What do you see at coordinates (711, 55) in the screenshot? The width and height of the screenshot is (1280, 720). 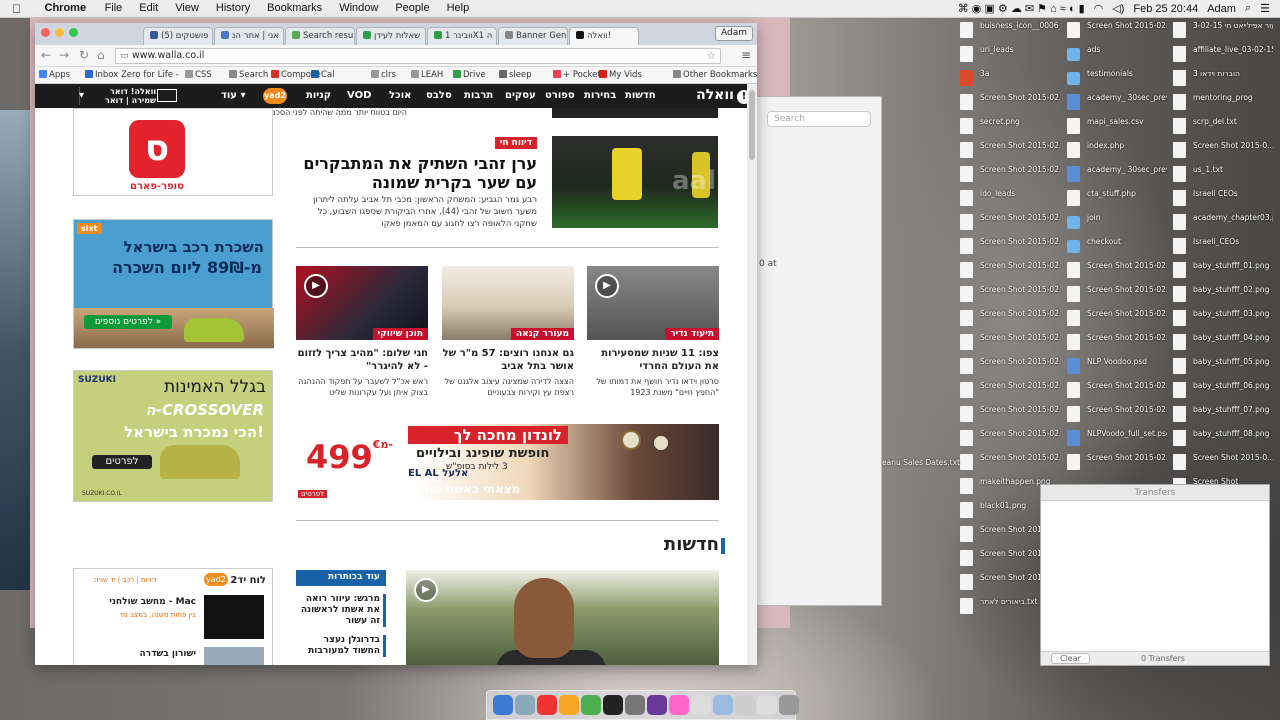 I see `bookmark-star-icon: ☆` at bounding box center [711, 55].